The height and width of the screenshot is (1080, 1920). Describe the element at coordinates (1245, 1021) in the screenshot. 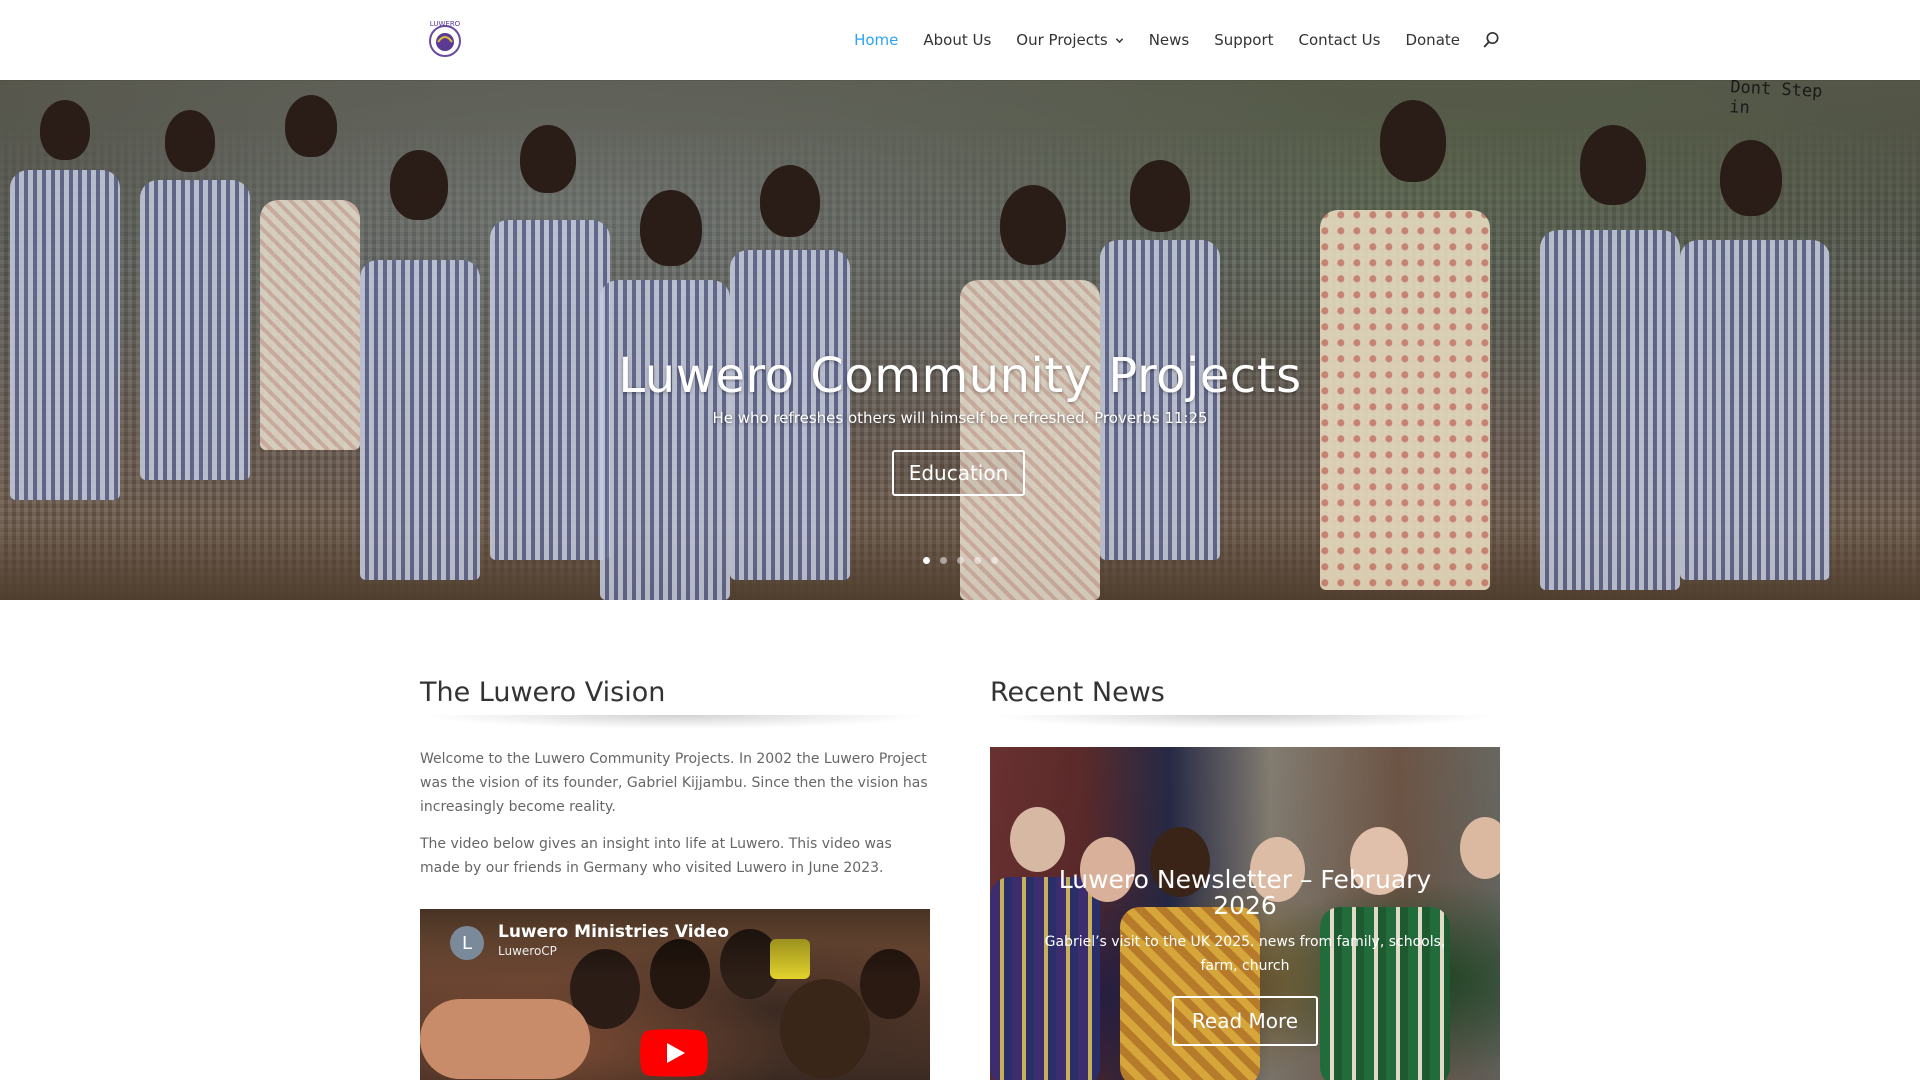

I see `read-more-button: Read More` at that location.